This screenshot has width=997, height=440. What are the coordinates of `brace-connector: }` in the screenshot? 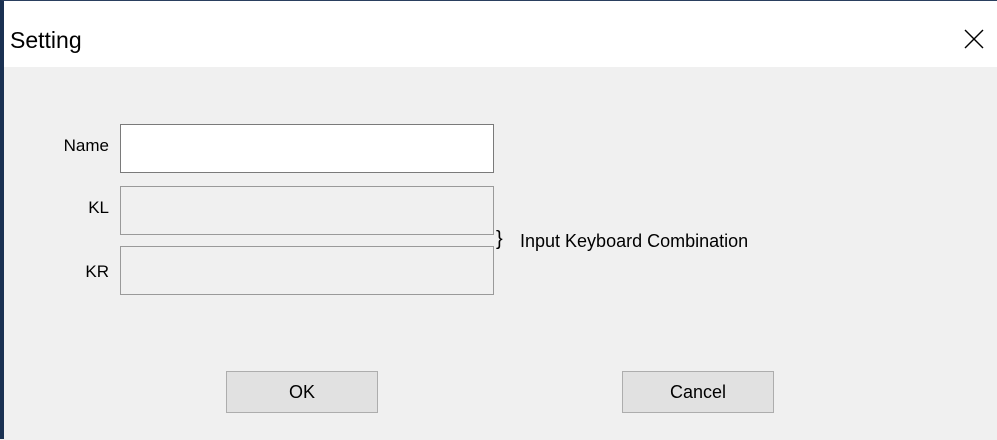 It's located at (499, 239).